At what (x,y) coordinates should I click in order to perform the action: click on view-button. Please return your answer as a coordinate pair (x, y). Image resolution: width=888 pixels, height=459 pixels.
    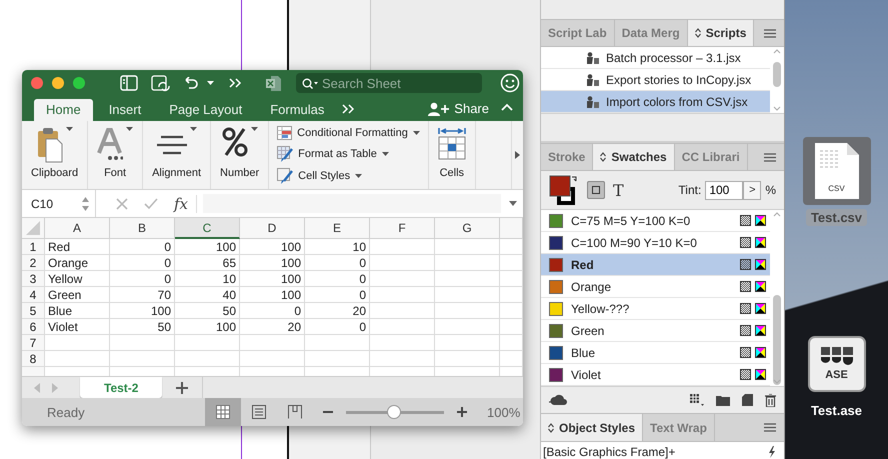
    Looking at the image, I should click on (223, 412).